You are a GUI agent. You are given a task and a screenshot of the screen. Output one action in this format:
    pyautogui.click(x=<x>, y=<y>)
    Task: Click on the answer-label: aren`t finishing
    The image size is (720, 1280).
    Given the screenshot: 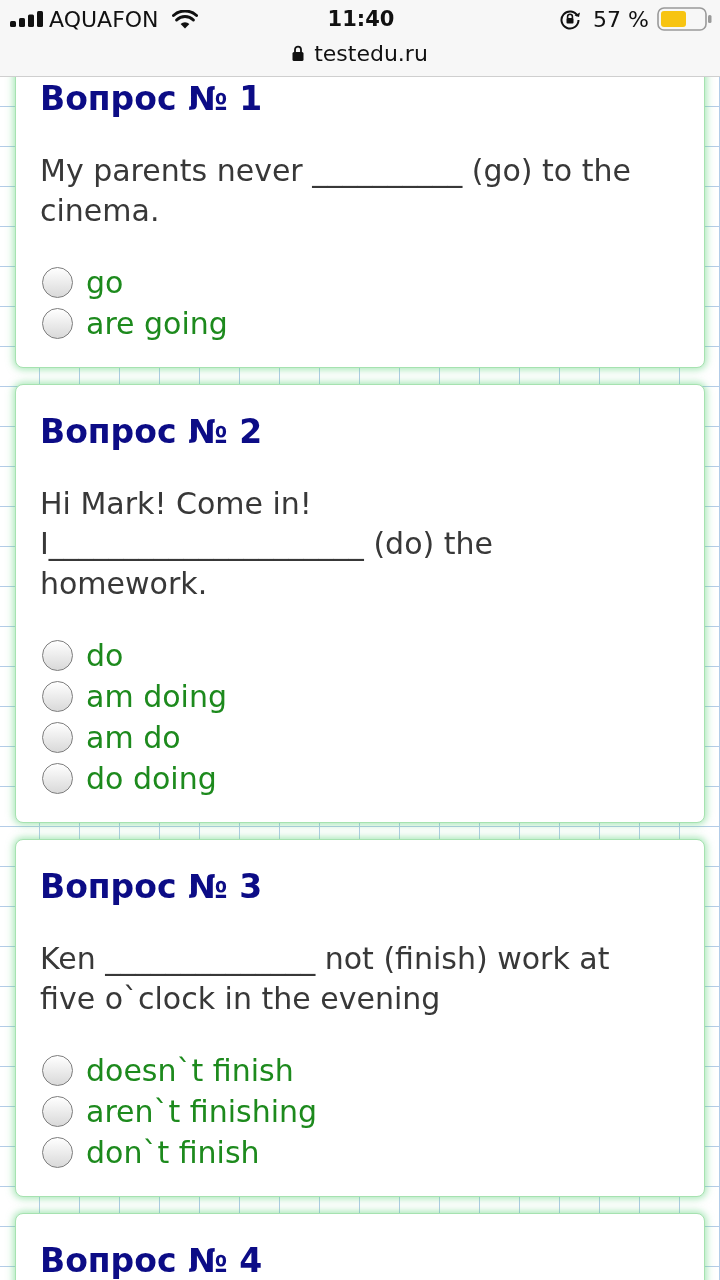 What is the action you would take?
    pyautogui.click(x=202, y=1111)
    